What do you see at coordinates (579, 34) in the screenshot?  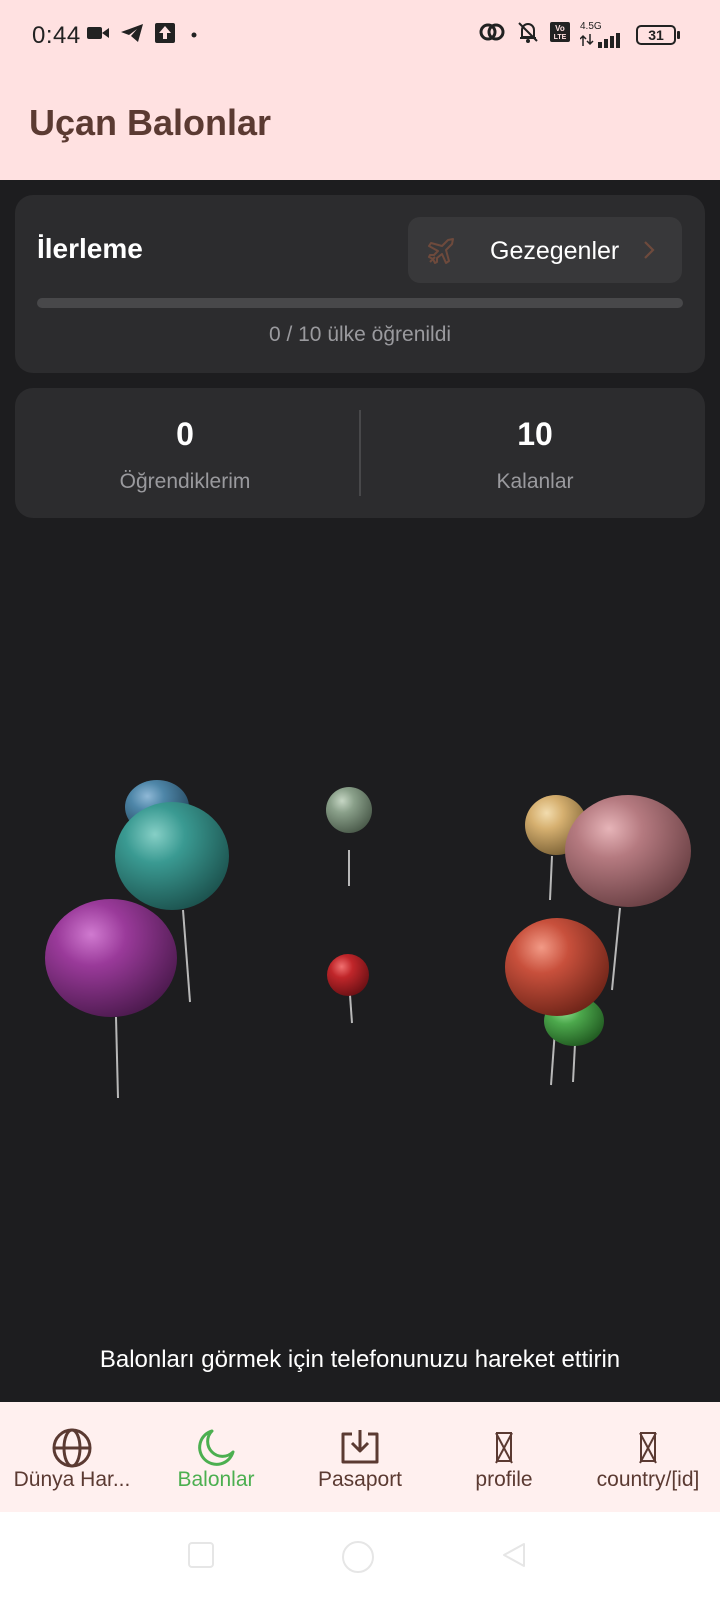 I see `status-right-icons: Vo LTE 4.5G 31` at bounding box center [579, 34].